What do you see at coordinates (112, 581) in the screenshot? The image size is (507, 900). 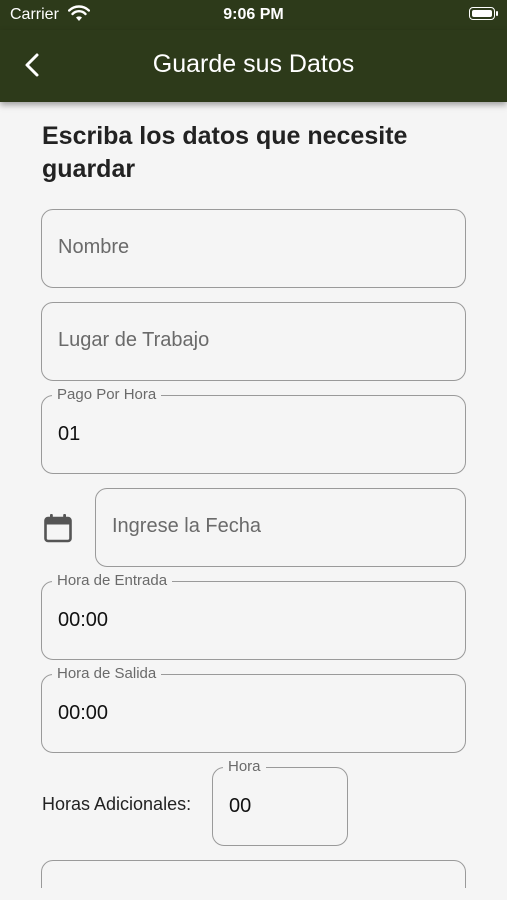 I see `hora-entrada-label: Hora de Entrada` at bounding box center [112, 581].